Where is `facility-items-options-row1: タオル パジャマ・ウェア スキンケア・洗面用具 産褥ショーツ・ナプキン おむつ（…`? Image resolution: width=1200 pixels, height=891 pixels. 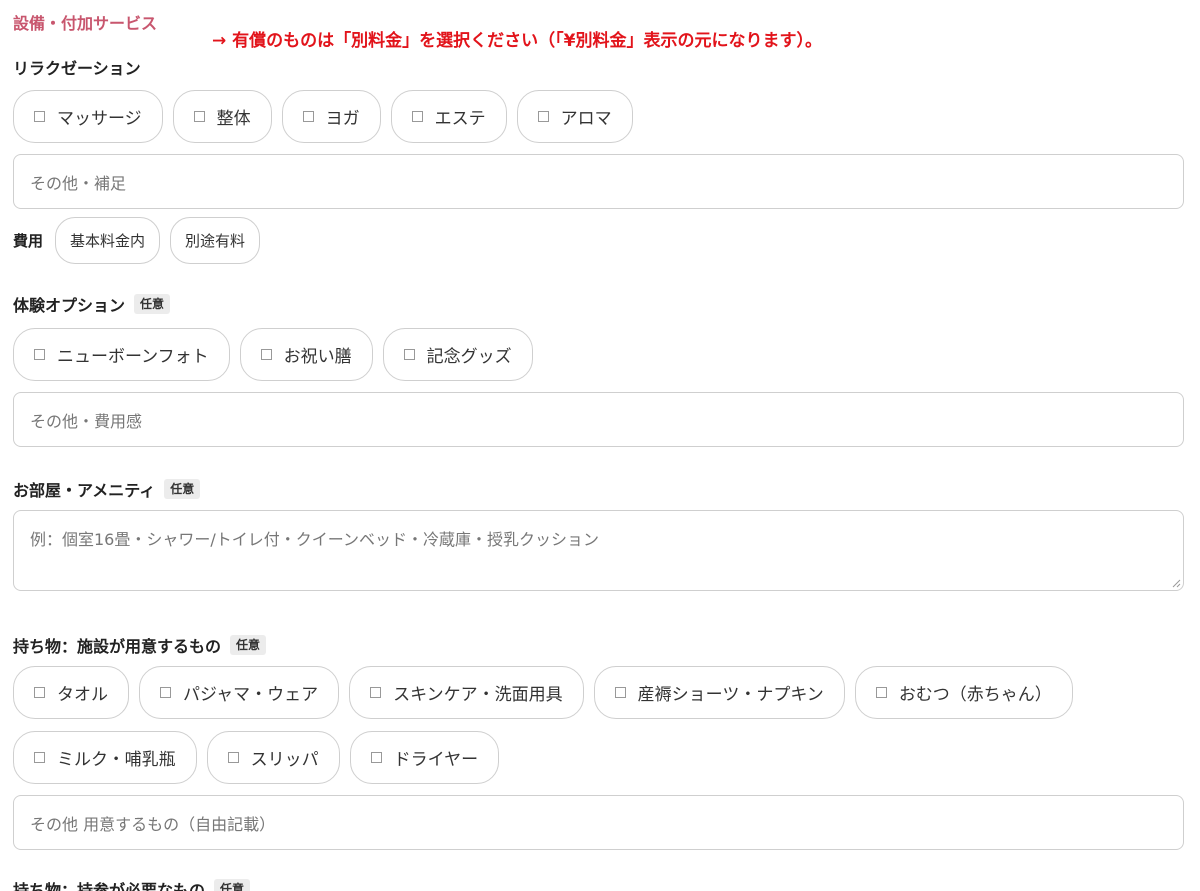
facility-items-options-row1: タオル パジャマ・ウェア スキンケア・洗面用具 産褥ショーツ・ナプキン おむつ（… is located at coordinates (543, 692).